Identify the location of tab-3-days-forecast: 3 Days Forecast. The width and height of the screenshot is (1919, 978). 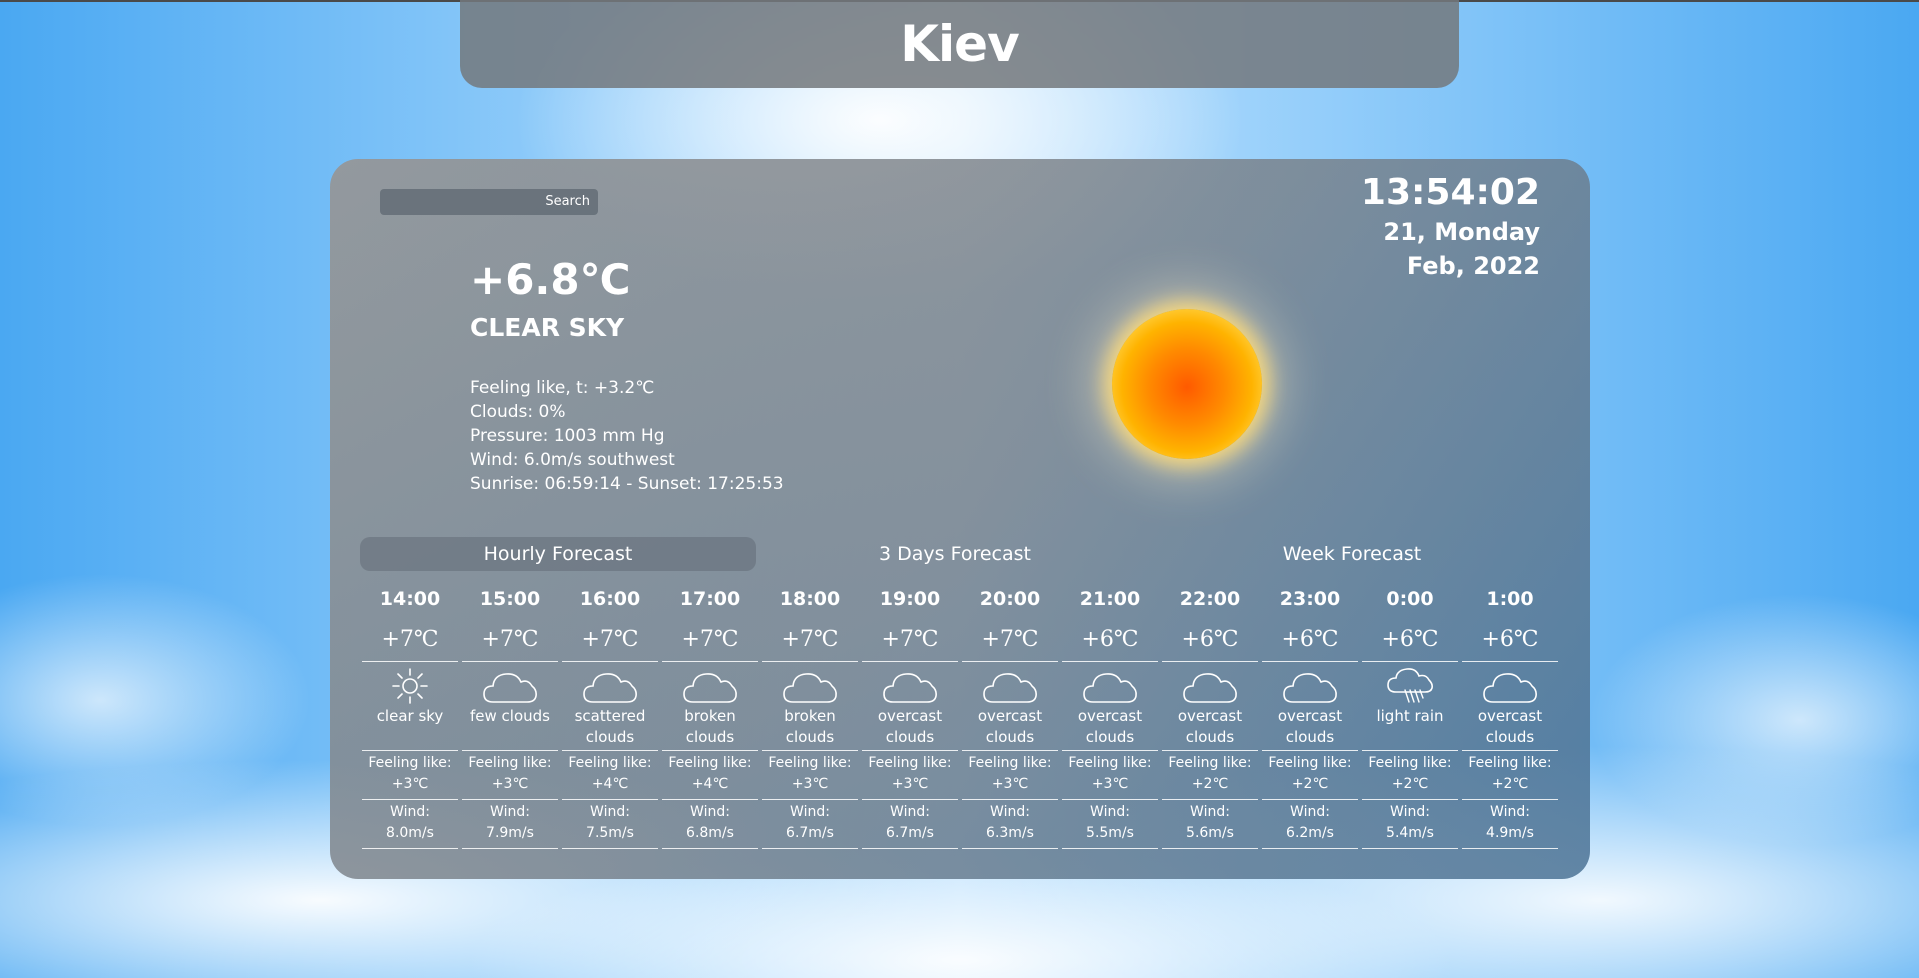
(955, 554).